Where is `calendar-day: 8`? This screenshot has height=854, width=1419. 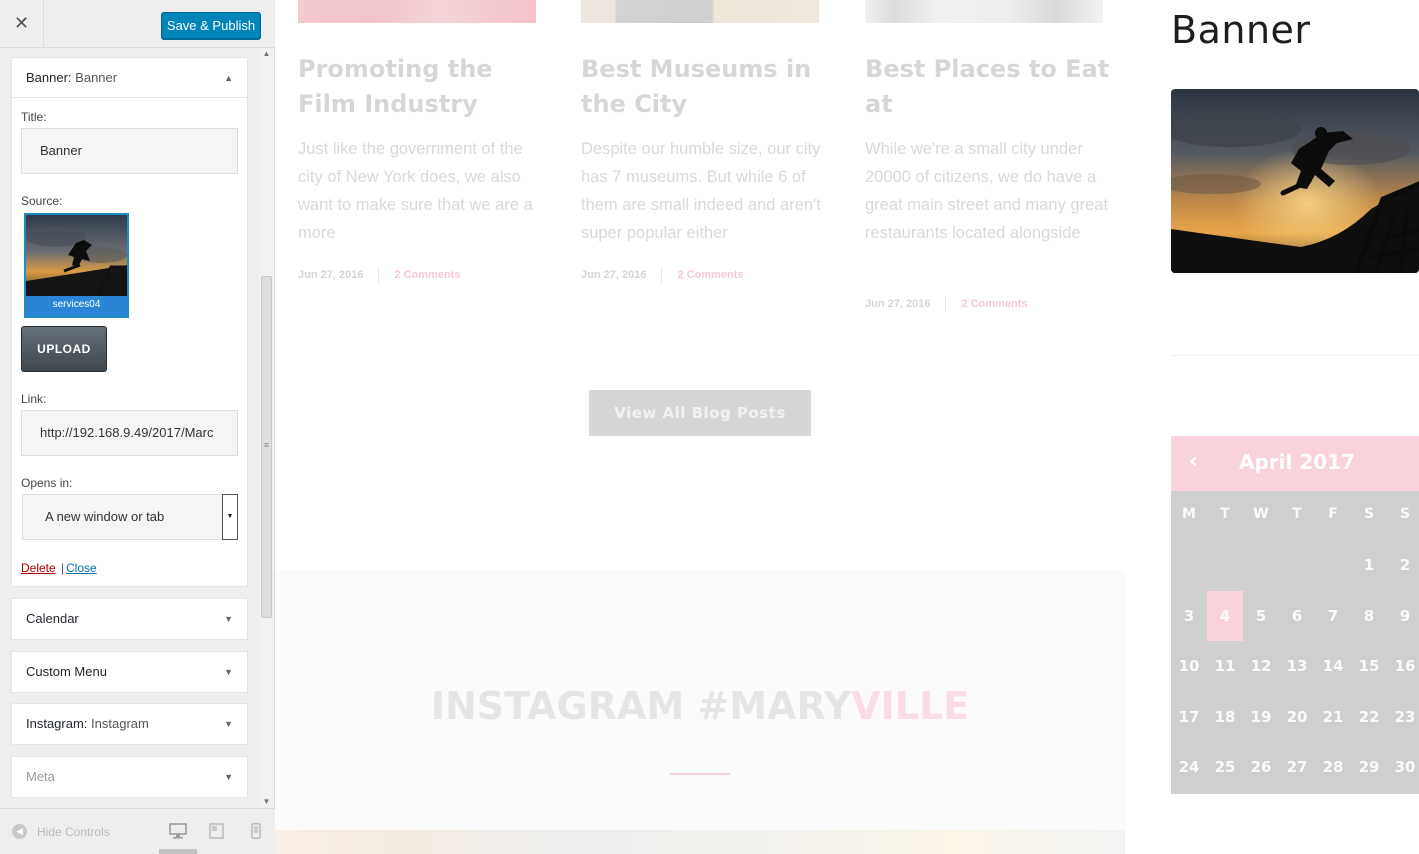
calendar-day: 8 is located at coordinates (1369, 616).